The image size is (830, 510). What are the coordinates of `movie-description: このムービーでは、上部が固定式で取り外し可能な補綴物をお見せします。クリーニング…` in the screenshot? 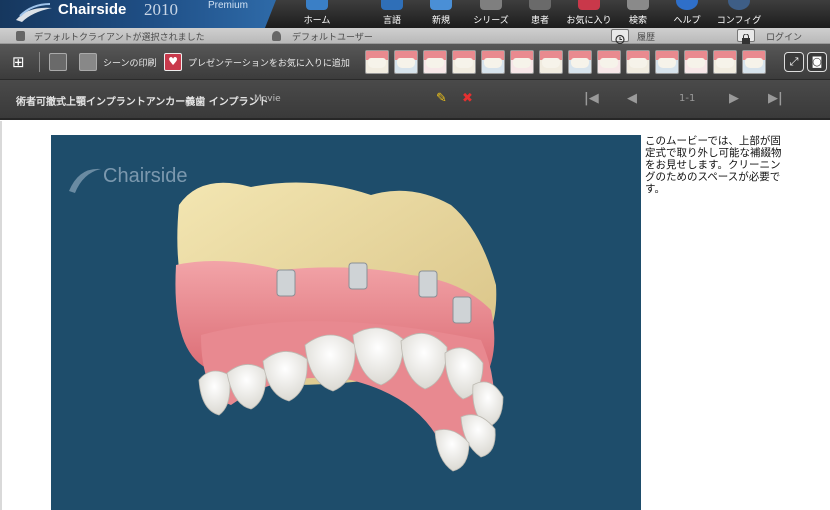 It's located at (713, 165).